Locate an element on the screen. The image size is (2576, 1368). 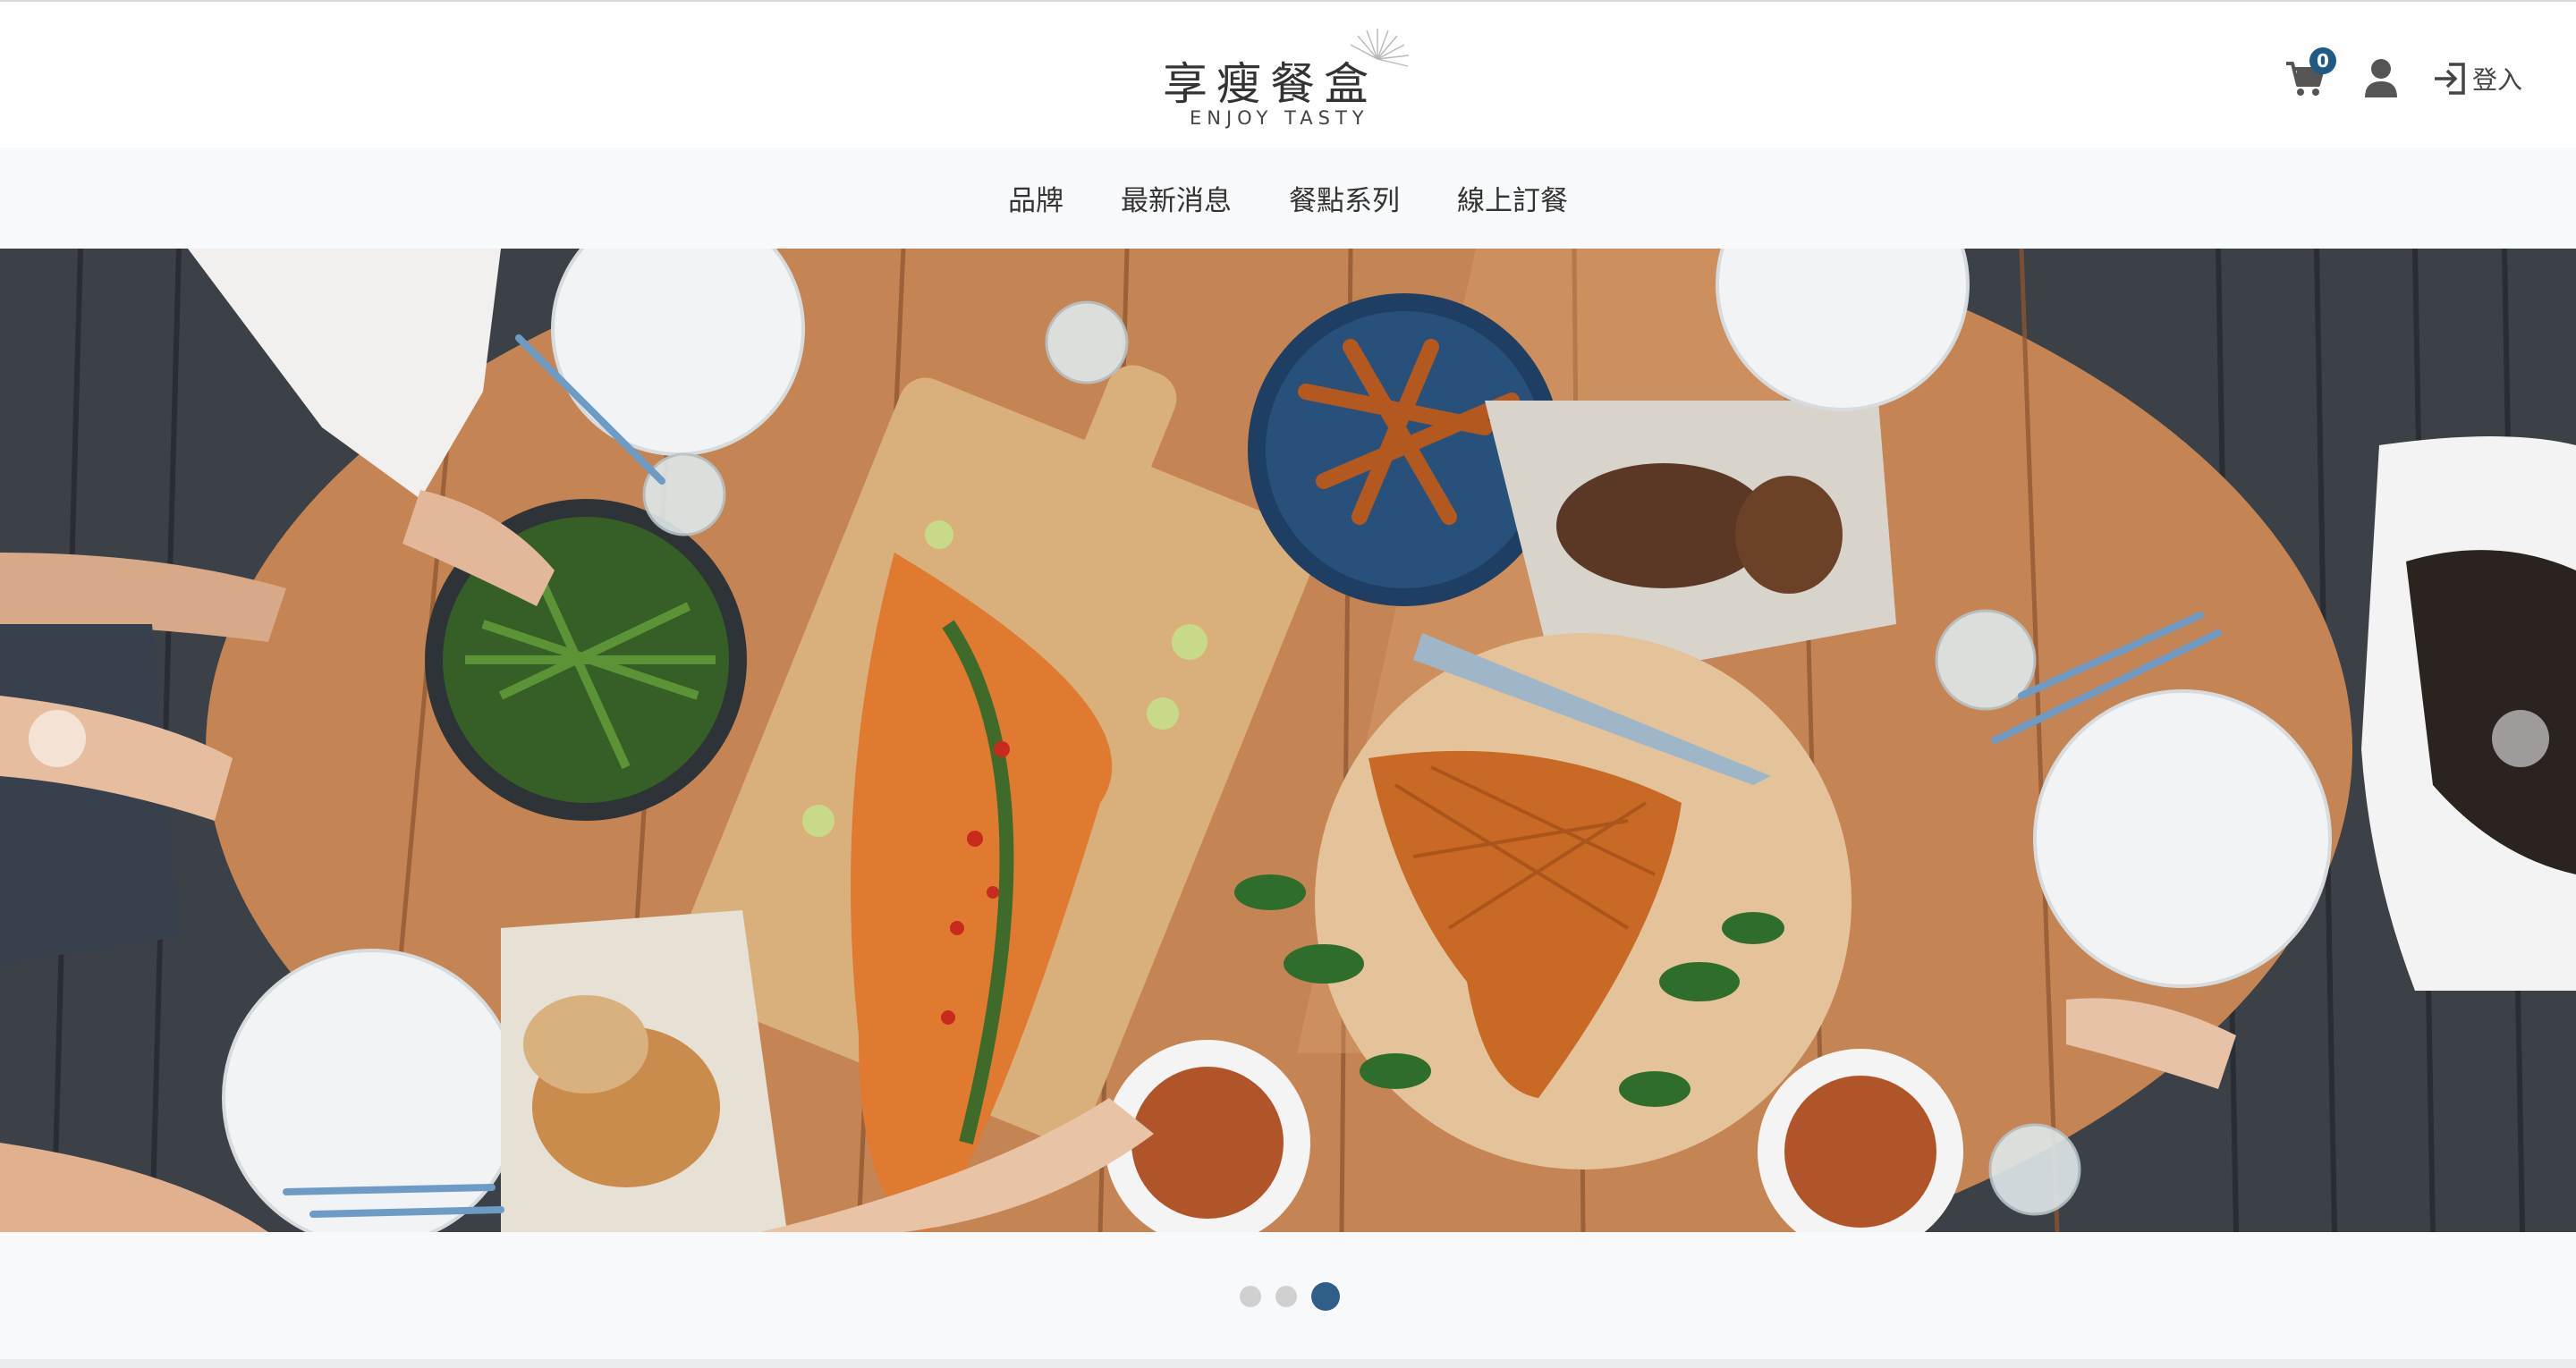
carousel-dot-3-active is located at coordinates (1325, 1296).